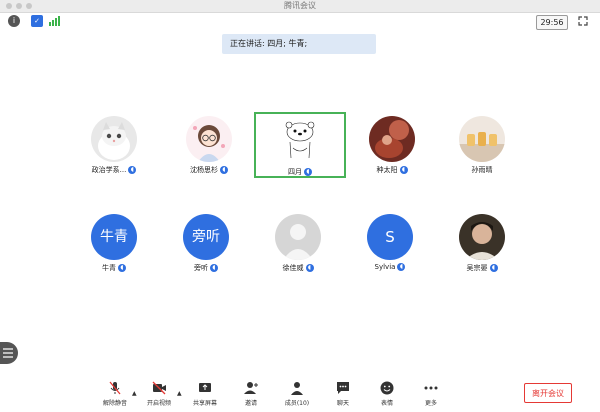 The image size is (600, 412). I want to click on participant-tile: 旁听 旁听 ◖, so click(206, 242).